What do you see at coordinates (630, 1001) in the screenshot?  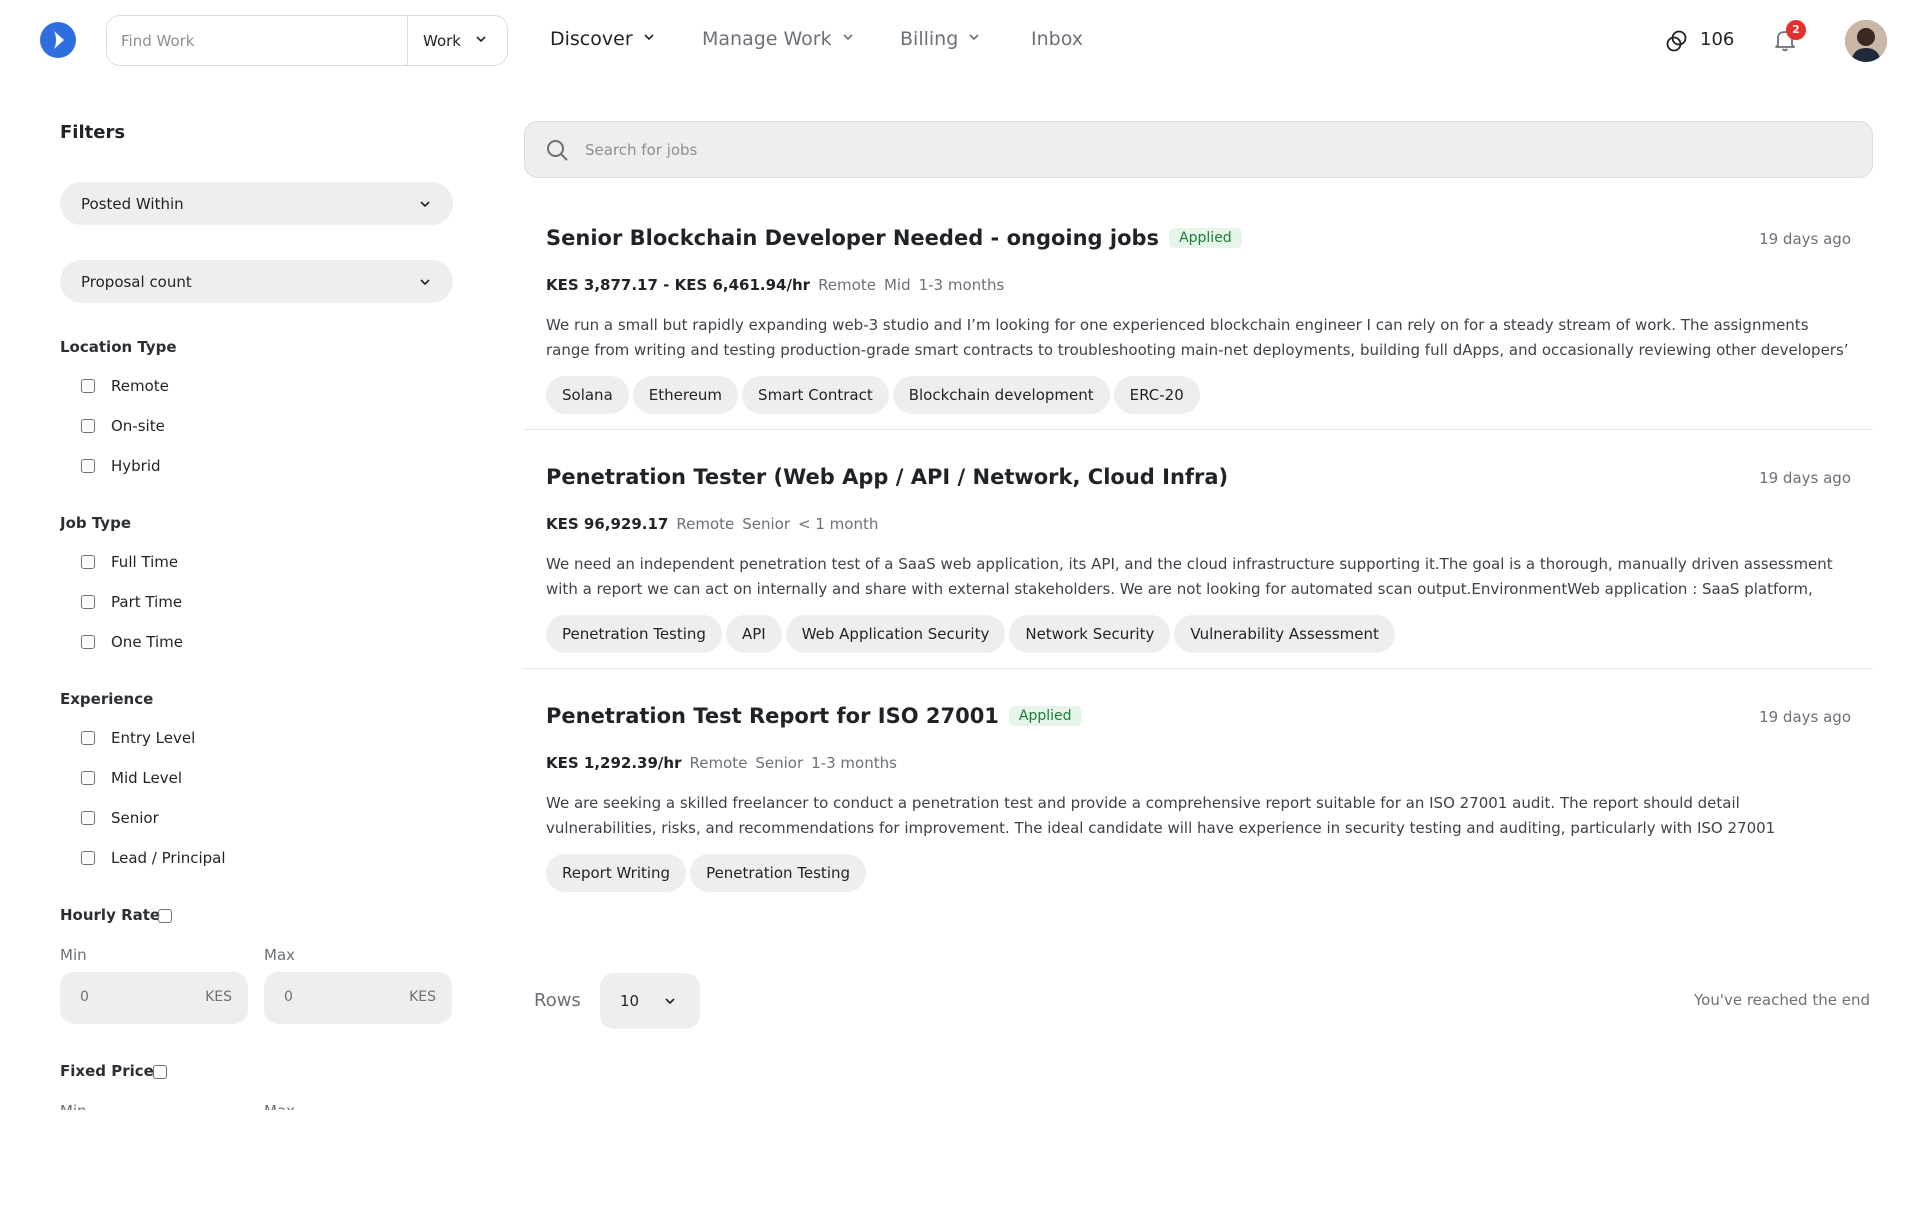 I see `rows-per-page-value: 10` at bounding box center [630, 1001].